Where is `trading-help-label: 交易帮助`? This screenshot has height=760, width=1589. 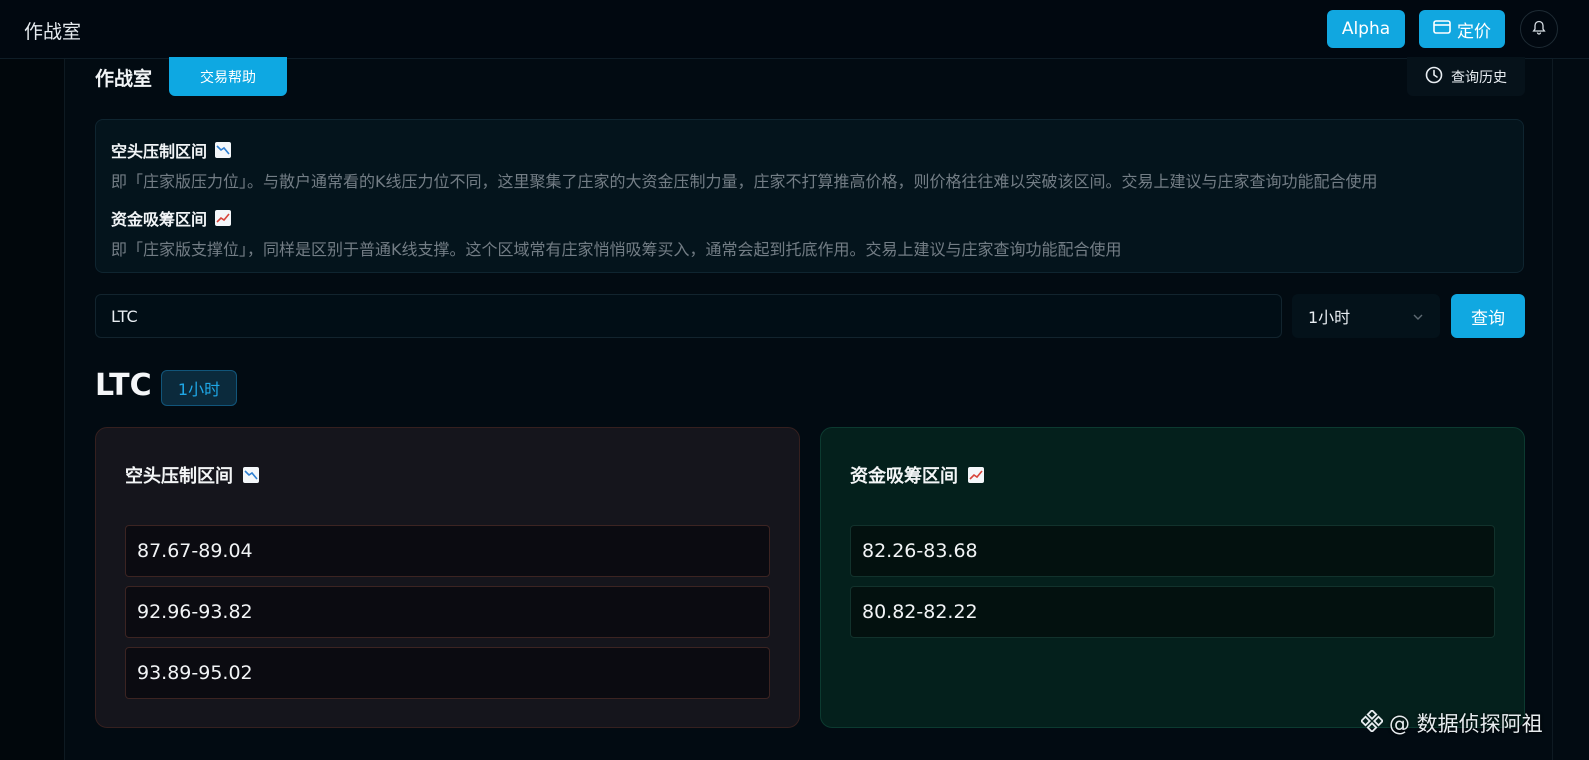
trading-help-label: 交易帮助 is located at coordinates (228, 77).